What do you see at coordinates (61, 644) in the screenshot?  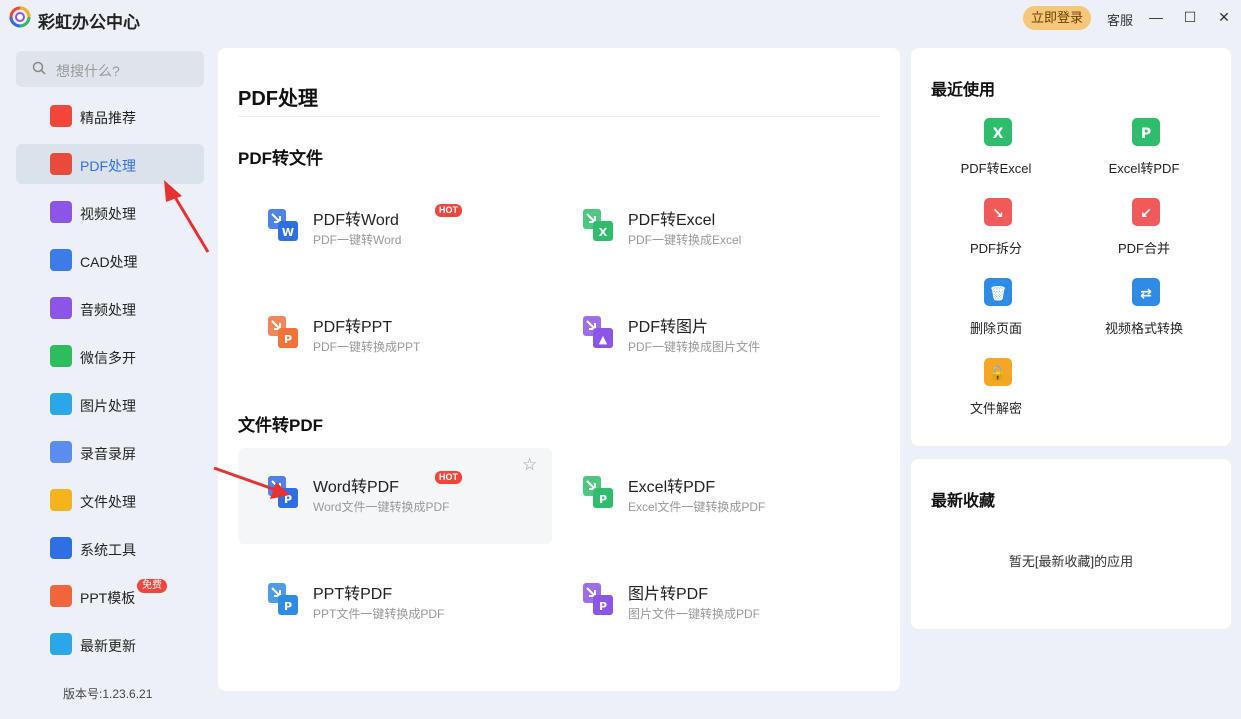 I see `update-icon` at bounding box center [61, 644].